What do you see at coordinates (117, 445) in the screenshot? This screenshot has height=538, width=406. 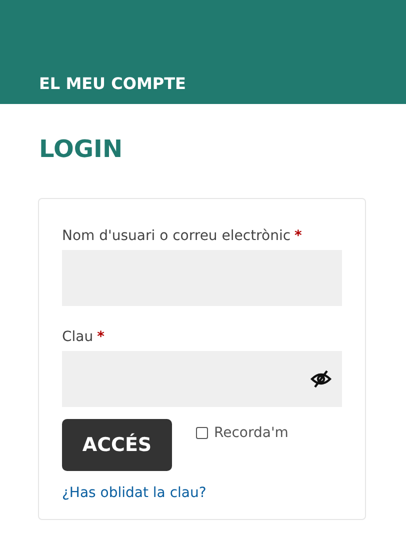 I see `login-button: ACCÉS` at bounding box center [117, 445].